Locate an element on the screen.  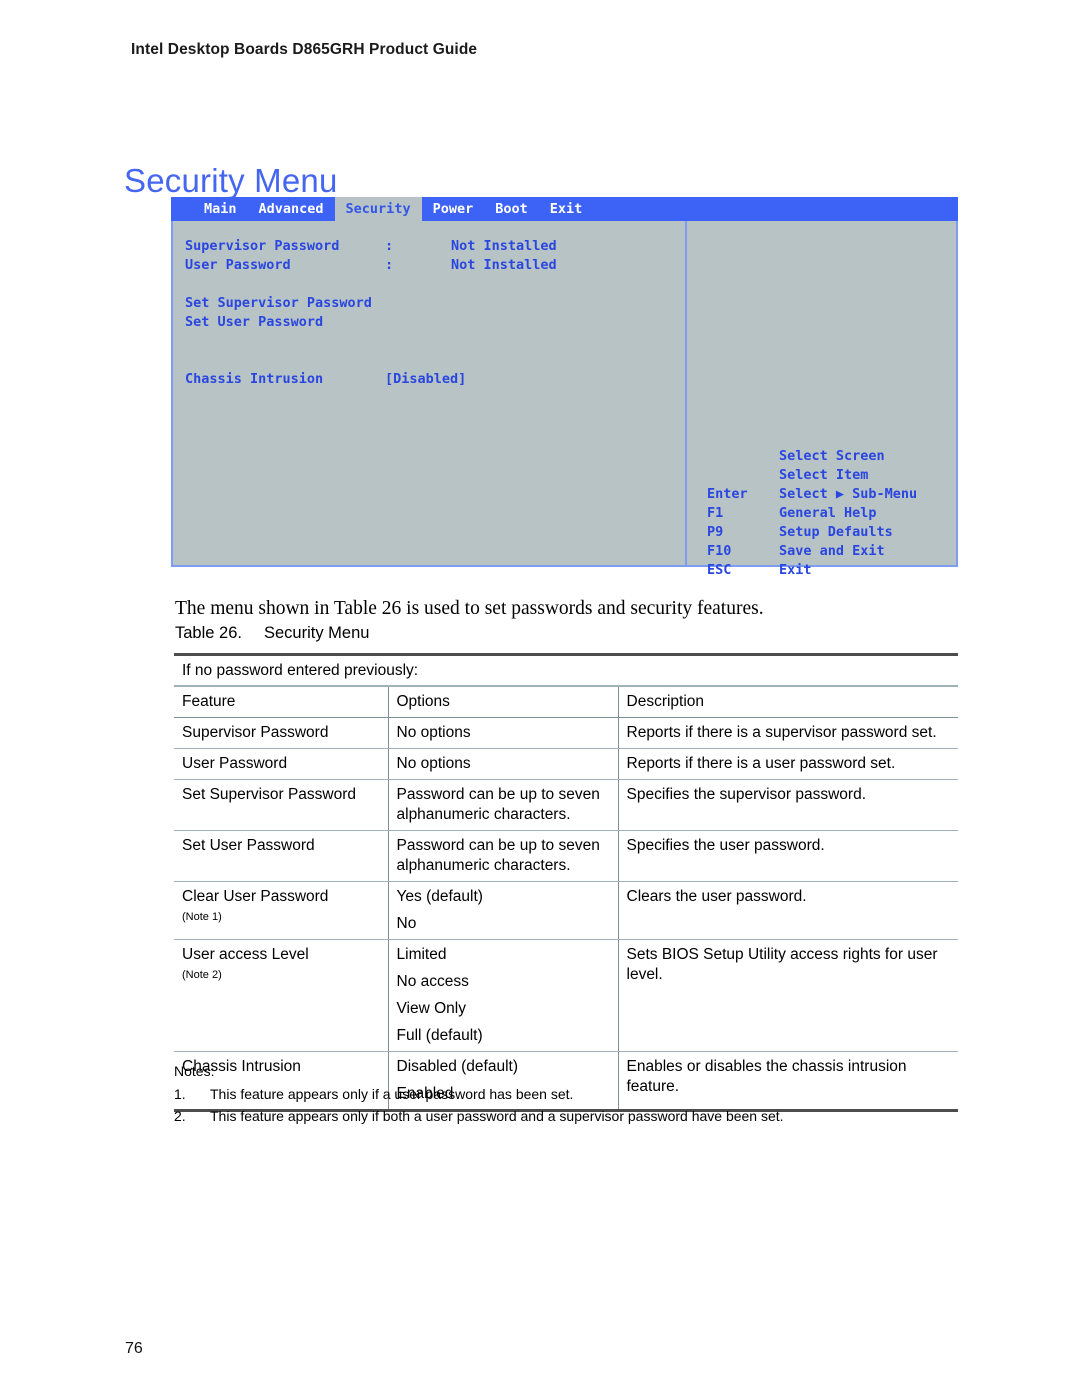
table-cell-line: View Only is located at coordinates (431, 1008).